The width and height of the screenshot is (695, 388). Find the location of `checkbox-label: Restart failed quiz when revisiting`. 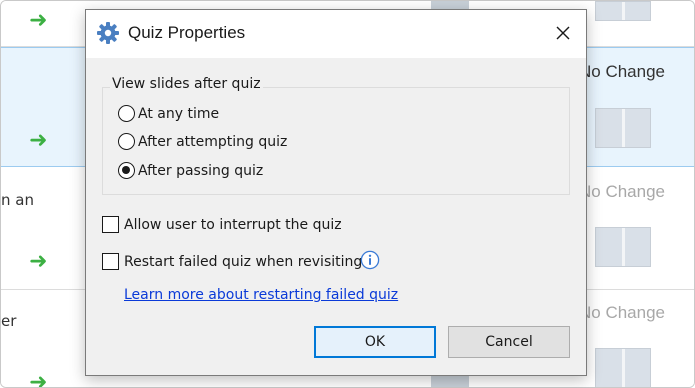

checkbox-label: Restart failed quiz when revisiting is located at coordinates (243, 261).